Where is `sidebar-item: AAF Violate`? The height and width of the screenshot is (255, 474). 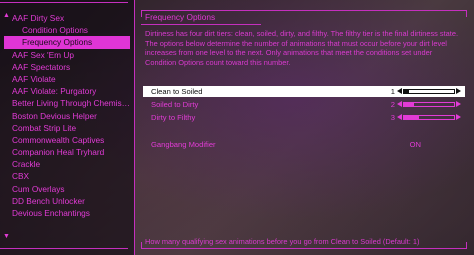
sidebar-item: AAF Violate is located at coordinates (67, 79).